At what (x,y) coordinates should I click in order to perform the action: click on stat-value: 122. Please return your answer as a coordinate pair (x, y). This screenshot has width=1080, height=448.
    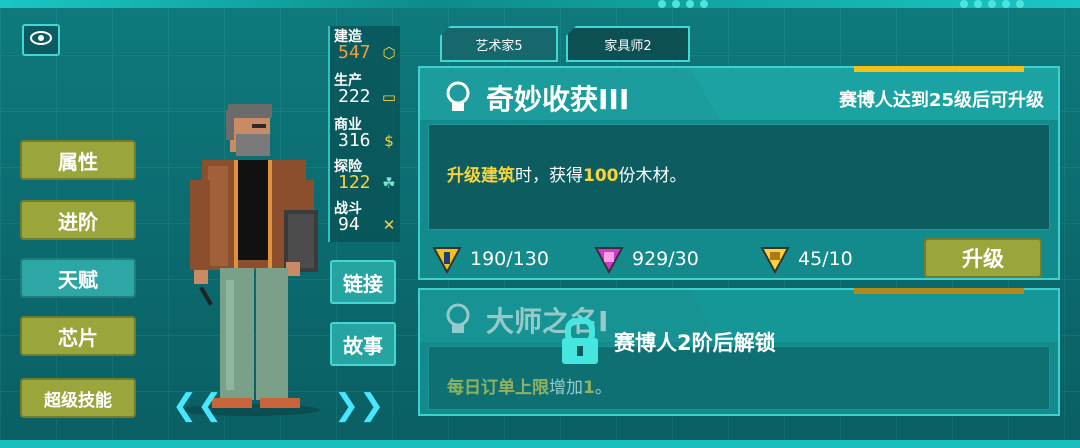
    Looking at the image, I should click on (354, 182).